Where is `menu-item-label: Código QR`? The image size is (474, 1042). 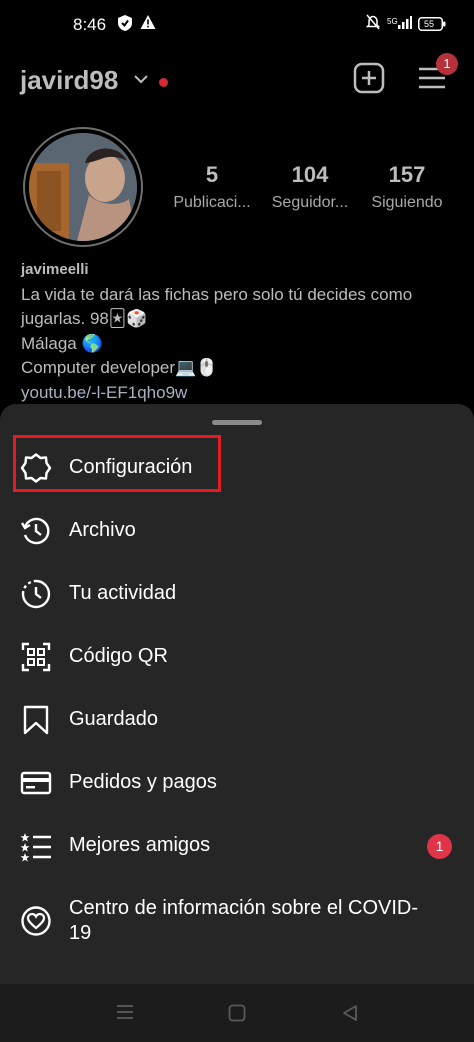 menu-item-label: Código QR is located at coordinates (118, 656).